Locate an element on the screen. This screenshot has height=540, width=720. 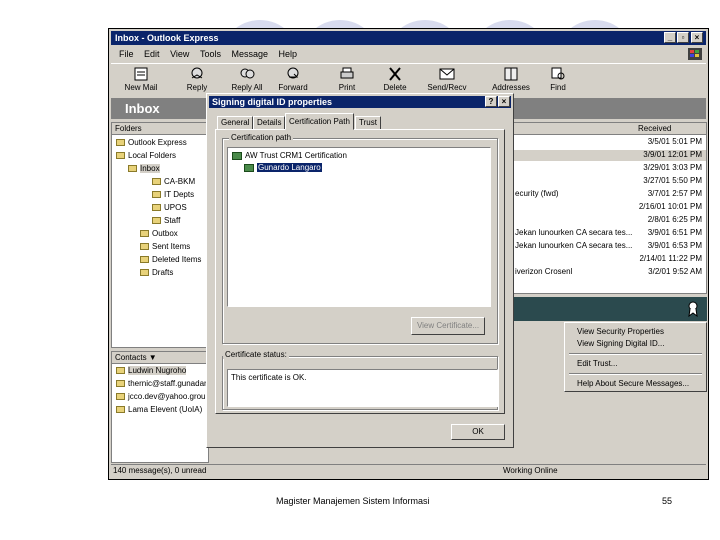
menu-tools: Tools is located at coordinates (210, 54).